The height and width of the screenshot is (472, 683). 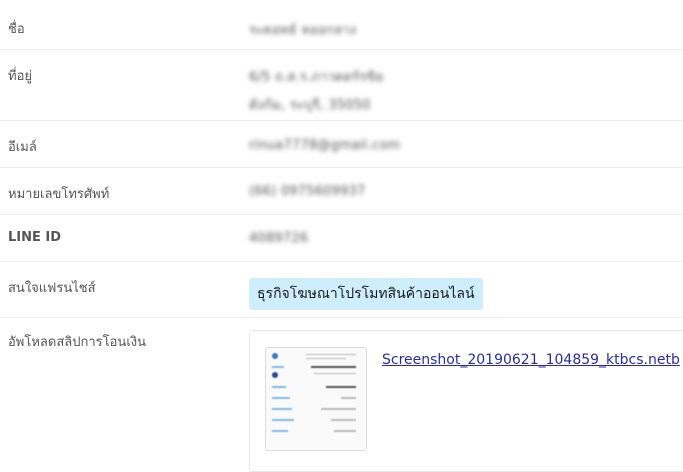 What do you see at coordinates (77, 342) in the screenshot?
I see `upload-label: อัพโหลดสลิปการโอนเงิน` at bounding box center [77, 342].